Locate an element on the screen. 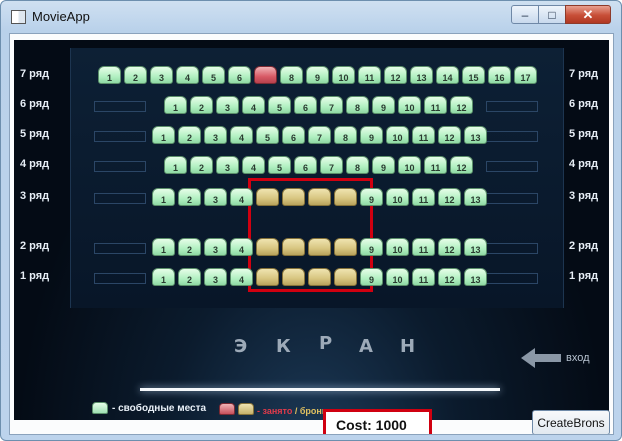 The width and height of the screenshot is (622, 441). seat: 16 is located at coordinates (499, 75).